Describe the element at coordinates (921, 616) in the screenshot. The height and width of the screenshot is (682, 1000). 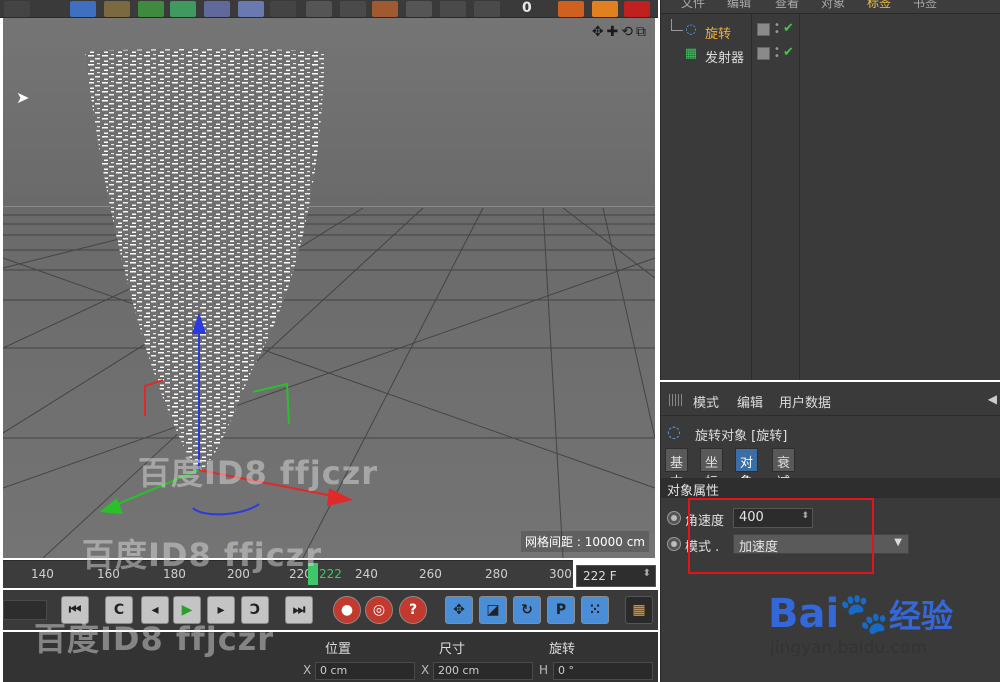
I see `baidu-logo-cn: 经验` at that location.